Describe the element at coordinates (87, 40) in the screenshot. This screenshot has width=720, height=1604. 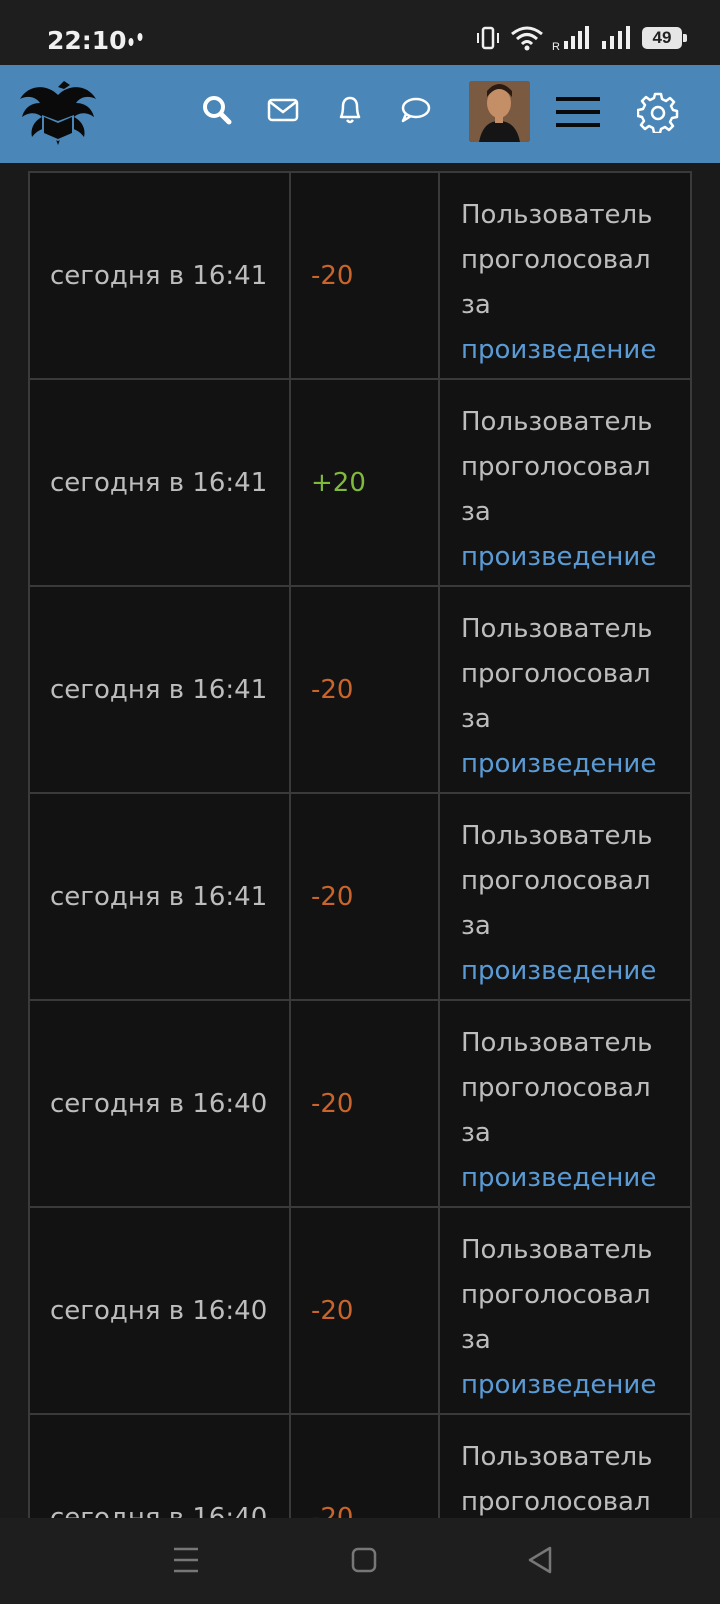
I see `status-time: 22:10` at that location.